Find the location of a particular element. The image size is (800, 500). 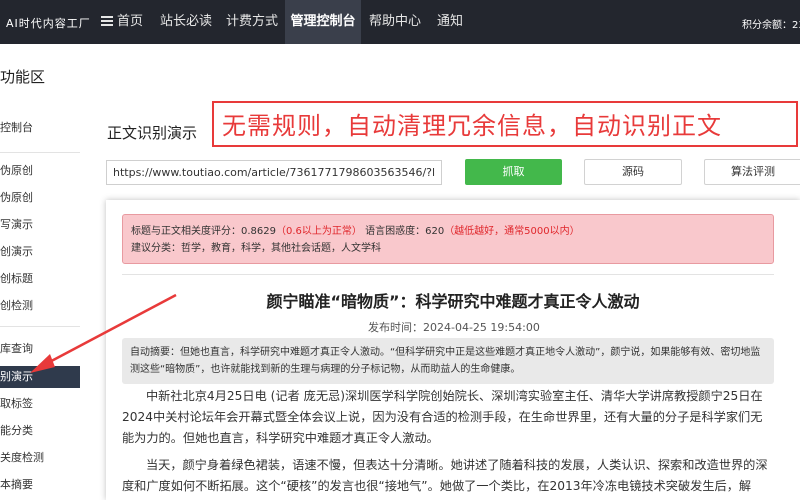

page-title: 正文识别演示 is located at coordinates (152, 133).